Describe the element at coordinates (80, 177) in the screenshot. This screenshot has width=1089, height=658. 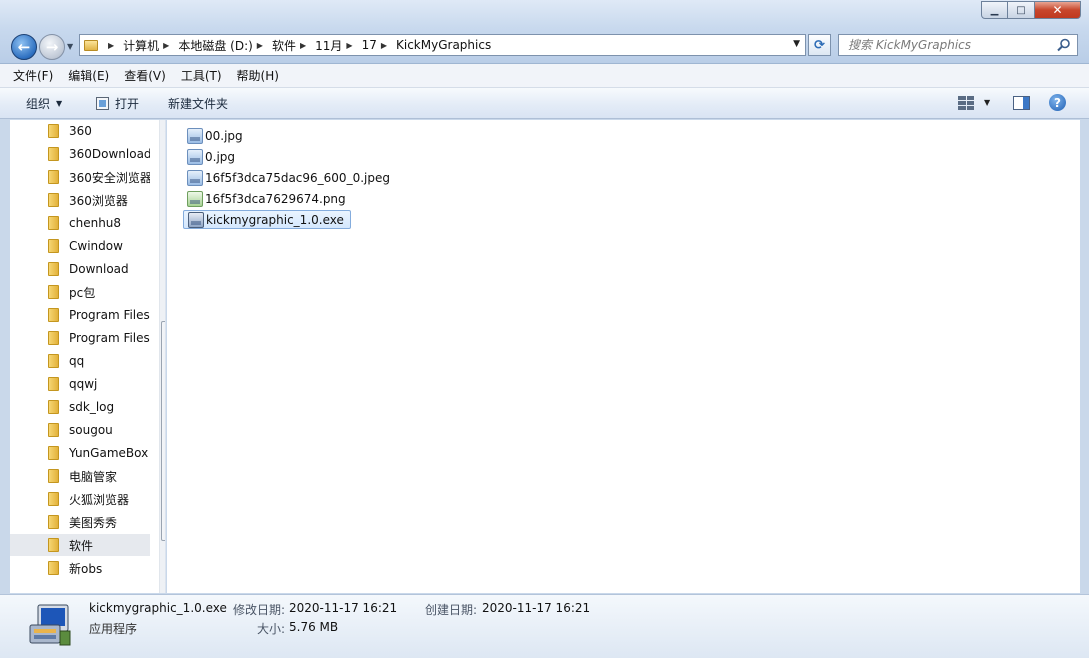
I see `nav-folder-item: 360安全浏览器` at that location.